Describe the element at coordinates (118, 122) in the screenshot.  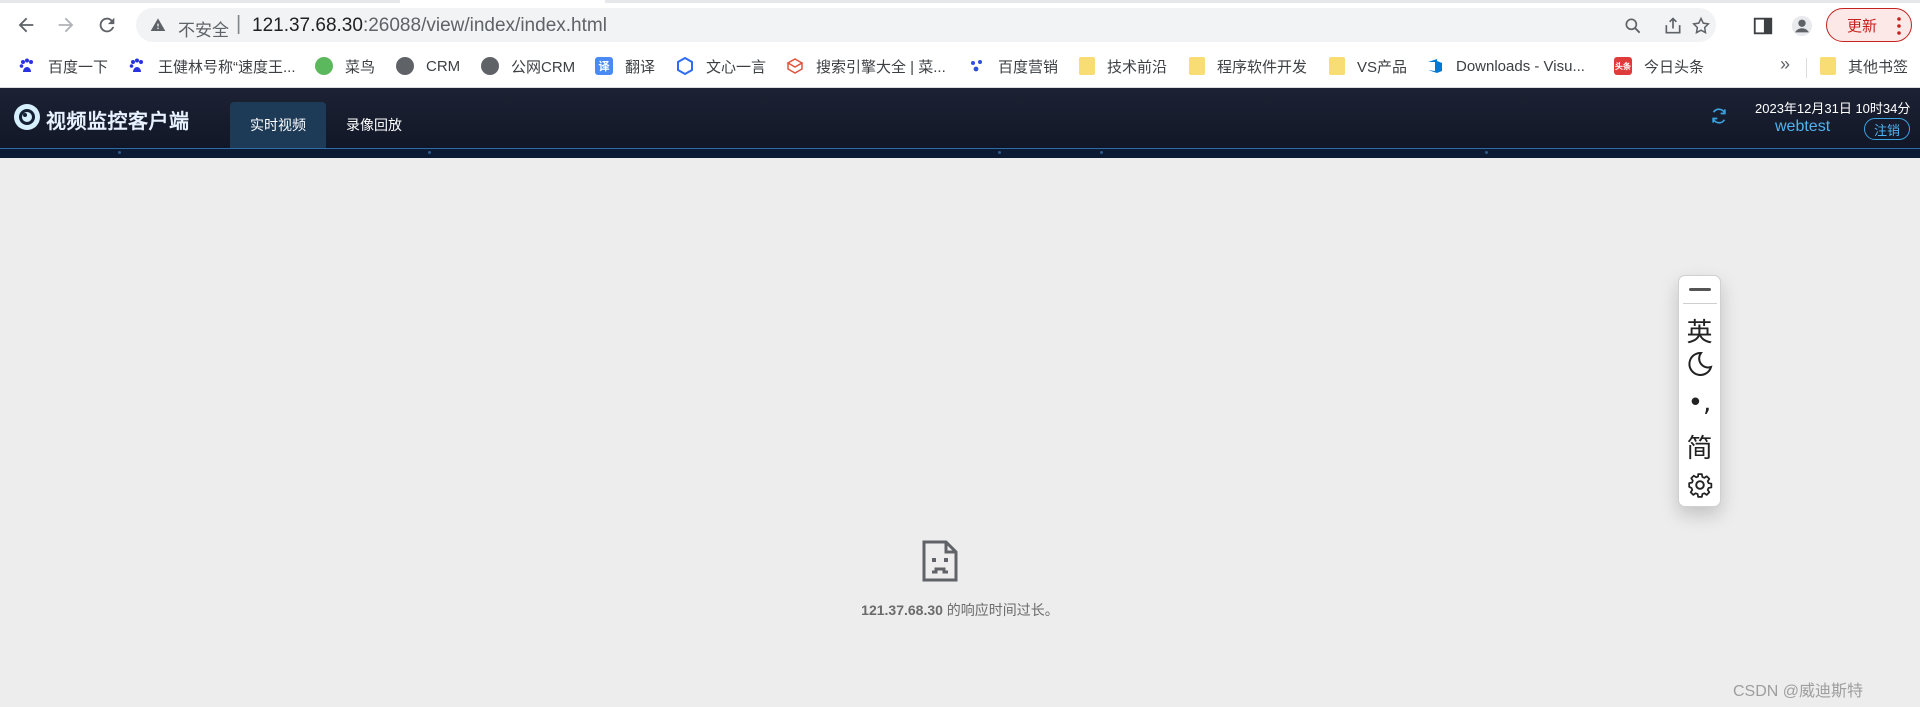
I see `app-title: 视频监控客户端` at that location.